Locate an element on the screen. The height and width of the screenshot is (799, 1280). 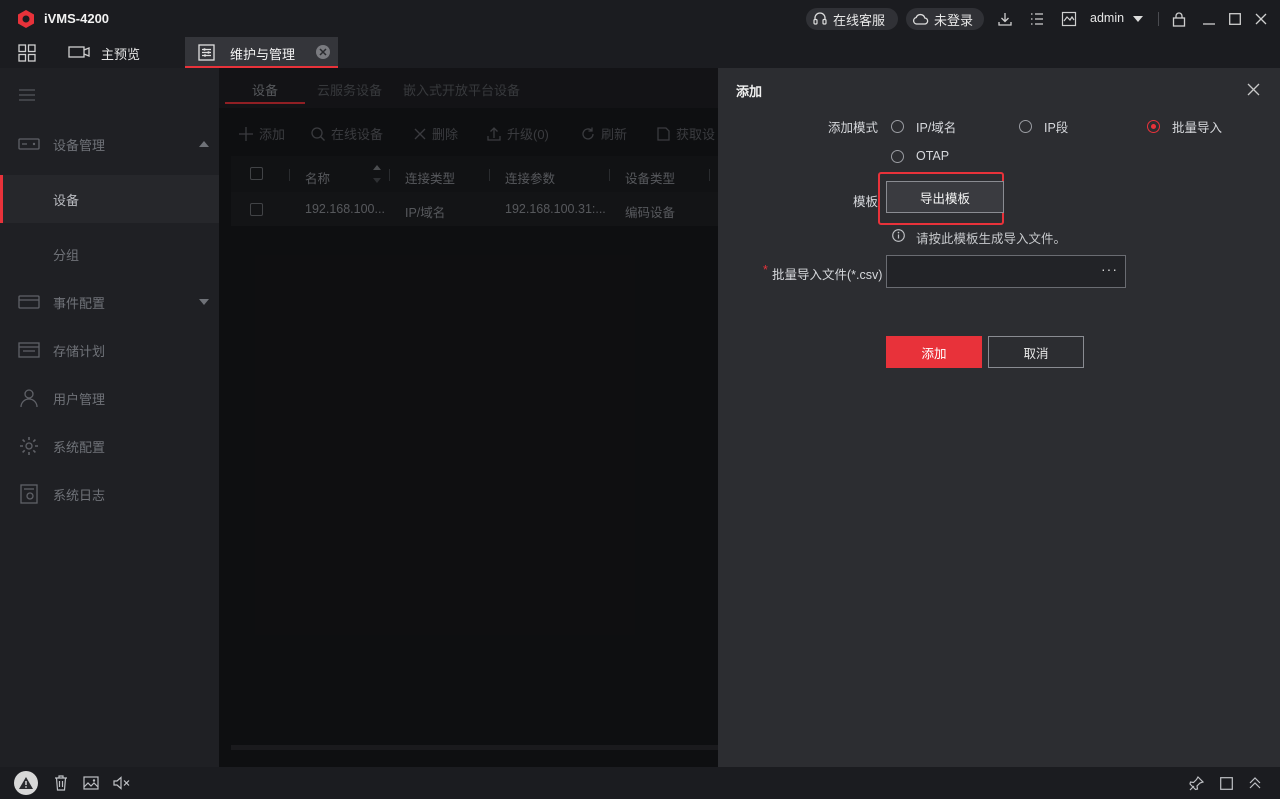
tab-bar: 主预览 维护与管理 is located at coordinates (640, 52).